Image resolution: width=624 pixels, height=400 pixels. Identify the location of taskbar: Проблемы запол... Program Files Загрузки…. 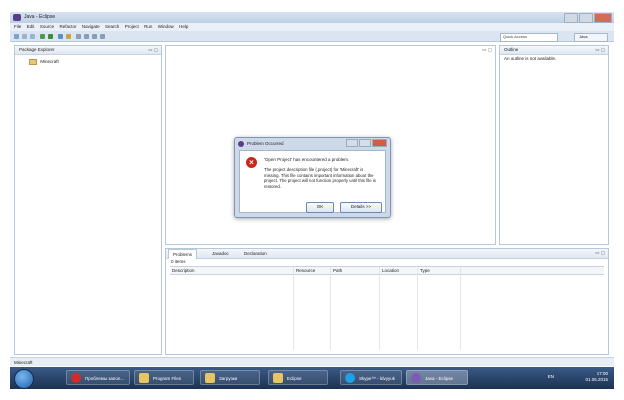
(312, 378).